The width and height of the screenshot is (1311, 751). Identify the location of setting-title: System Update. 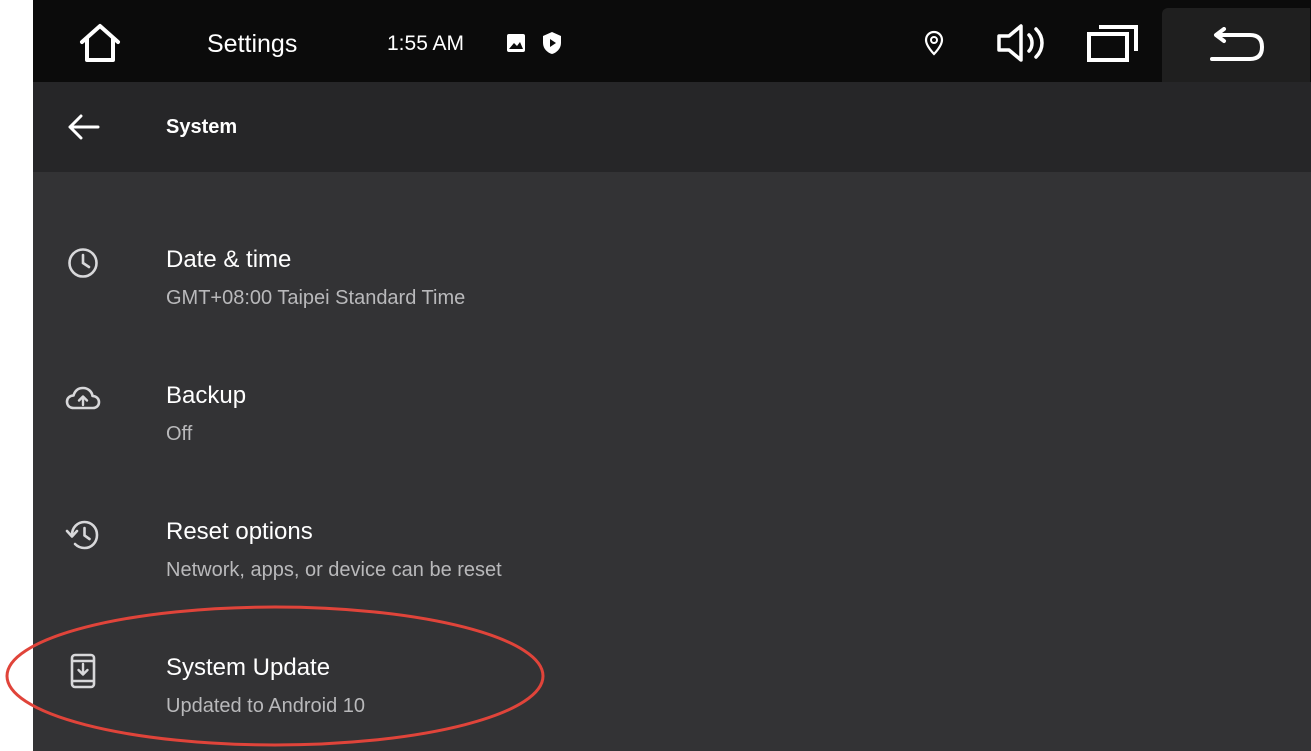
(248, 667).